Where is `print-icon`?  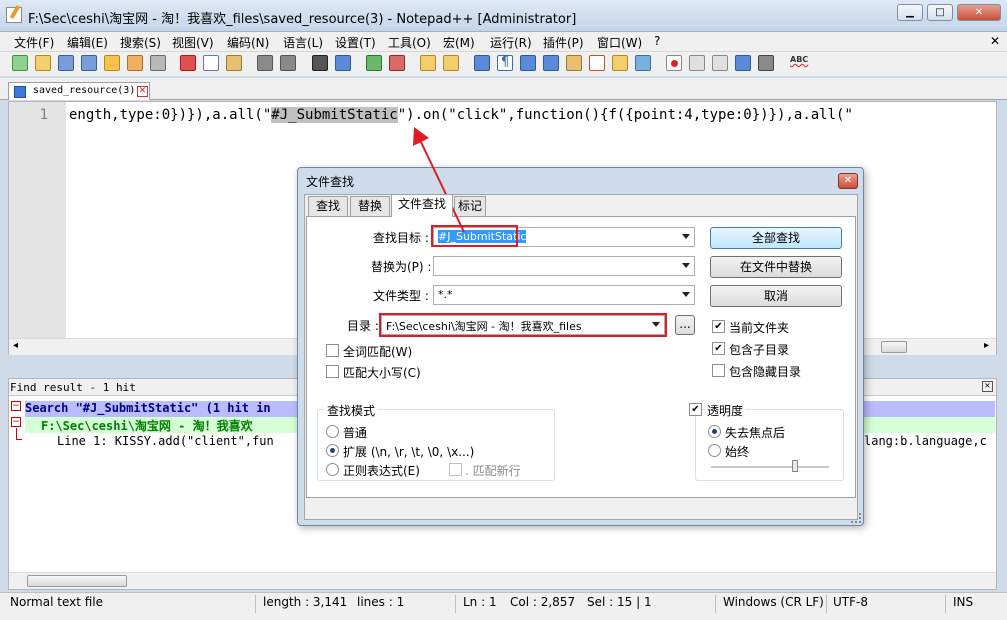 print-icon is located at coordinates (158, 63).